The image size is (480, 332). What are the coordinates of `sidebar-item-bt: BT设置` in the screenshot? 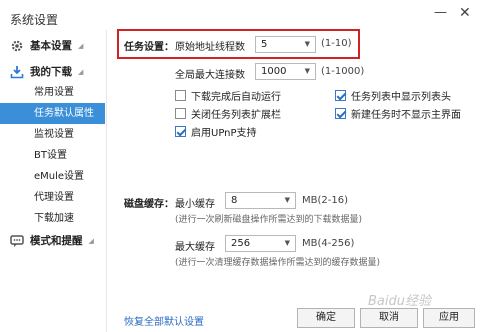 It's located at (52, 155).